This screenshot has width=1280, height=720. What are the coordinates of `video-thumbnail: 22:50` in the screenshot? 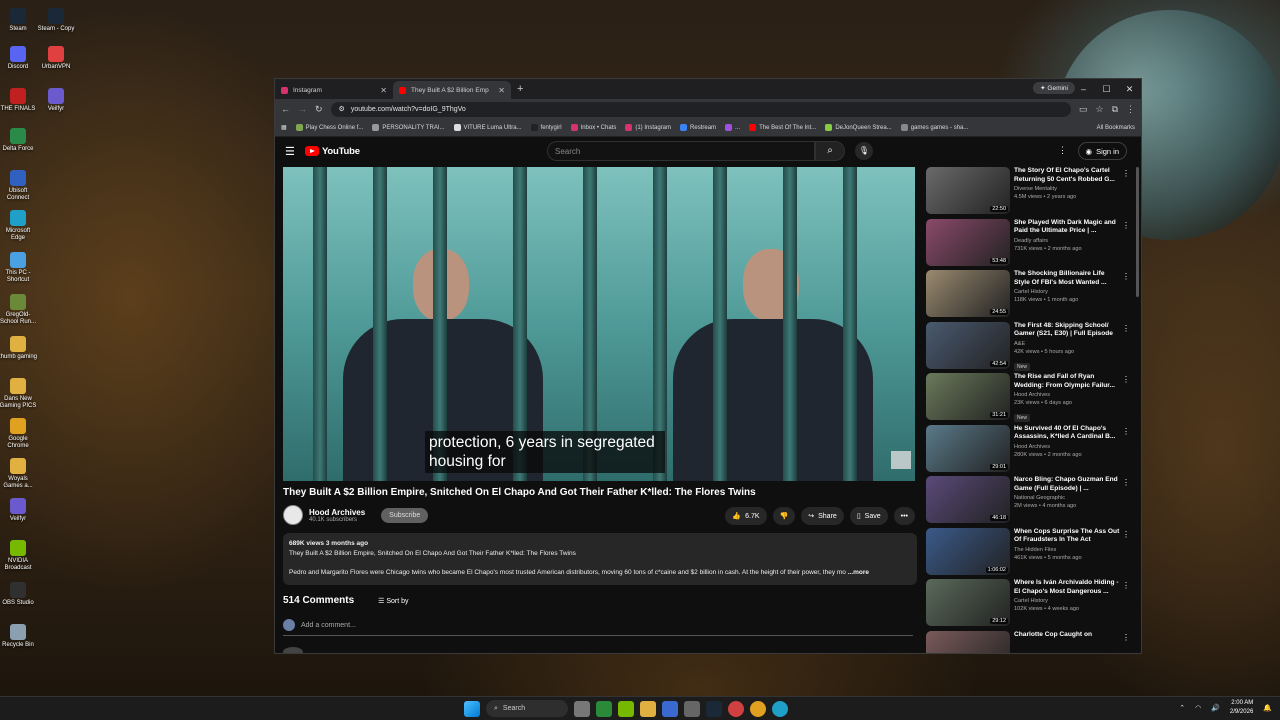 It's located at (968, 190).